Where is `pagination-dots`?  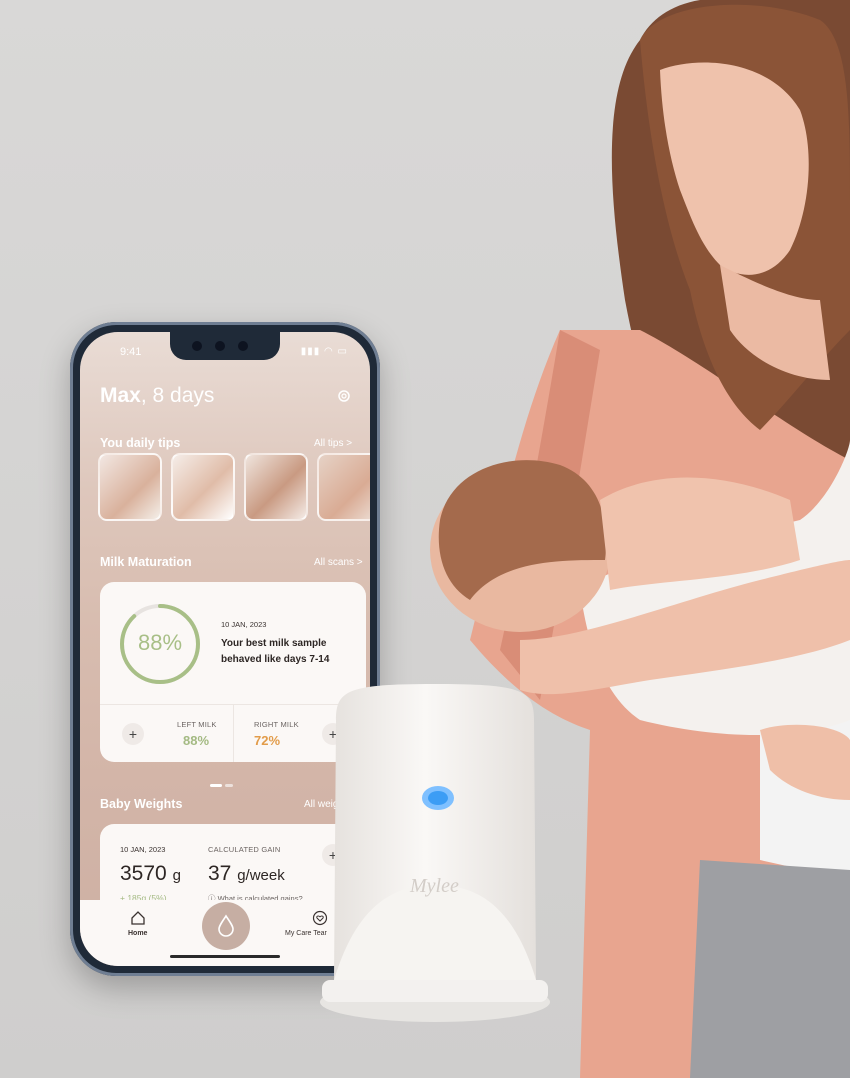
pagination-dots is located at coordinates (223, 783).